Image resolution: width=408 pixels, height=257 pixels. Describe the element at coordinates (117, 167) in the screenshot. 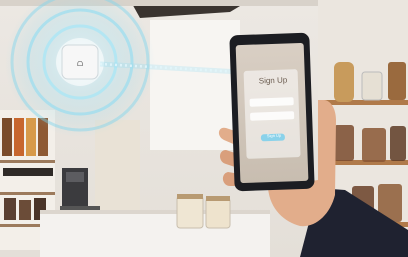

I see `doorway` at that location.